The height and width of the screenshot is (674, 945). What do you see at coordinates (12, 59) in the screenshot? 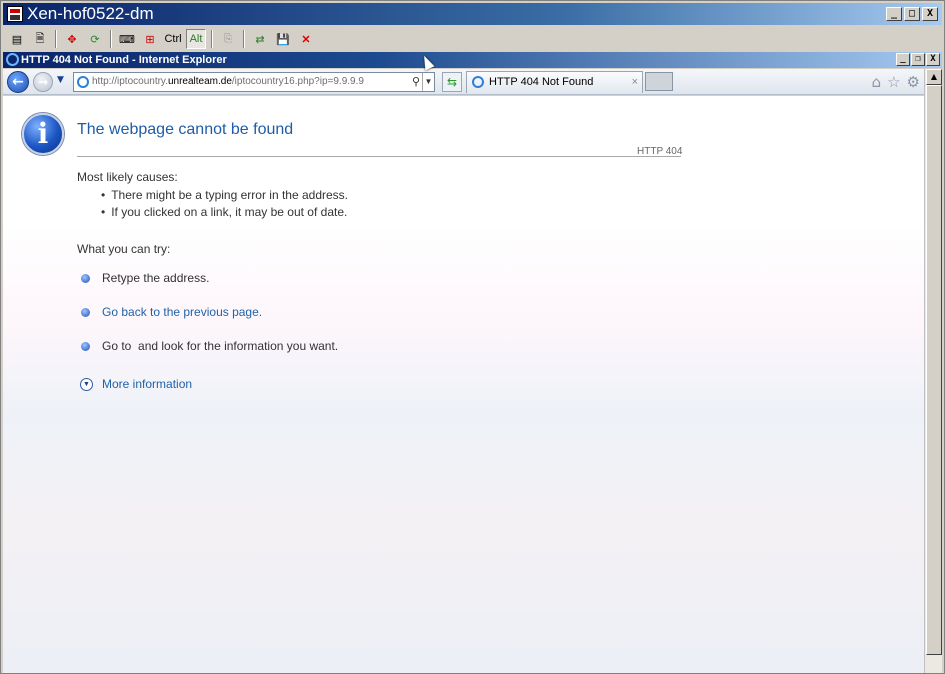
I see `ie-logo-icon` at bounding box center [12, 59].